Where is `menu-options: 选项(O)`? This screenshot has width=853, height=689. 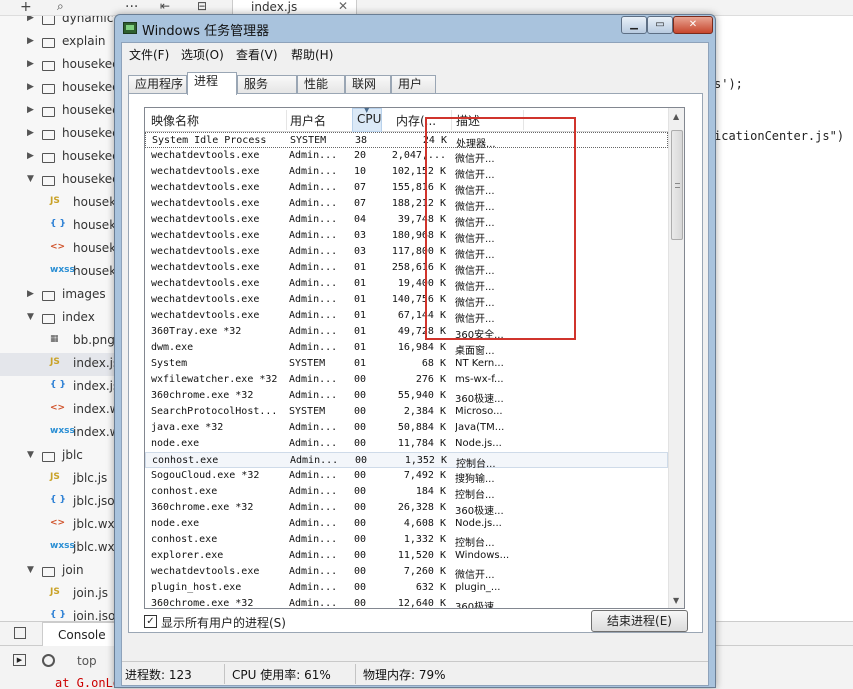 menu-options: 选项(O) is located at coordinates (202, 54).